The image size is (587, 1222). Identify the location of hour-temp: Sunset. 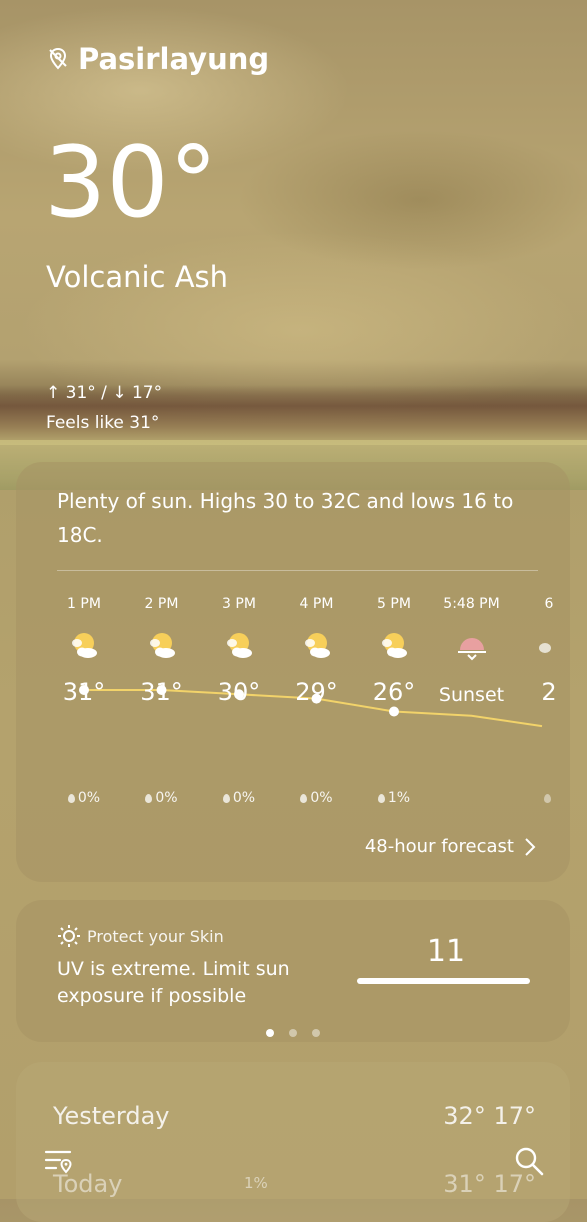
(471, 695).